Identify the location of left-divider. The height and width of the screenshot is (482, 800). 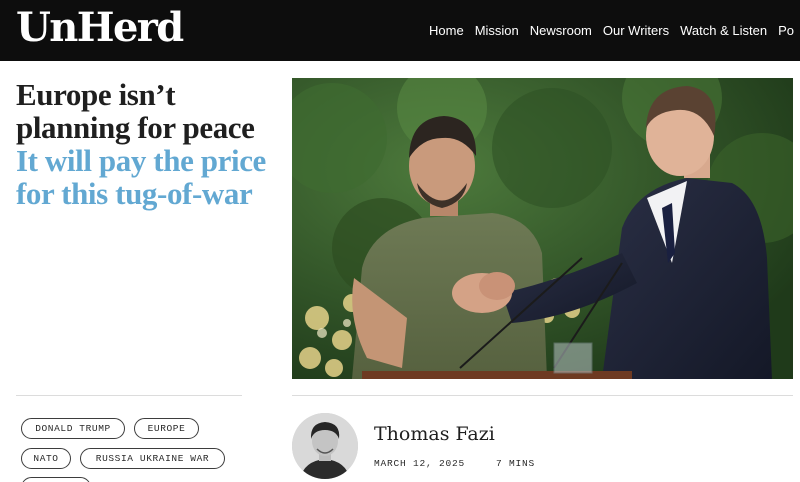
(129, 395).